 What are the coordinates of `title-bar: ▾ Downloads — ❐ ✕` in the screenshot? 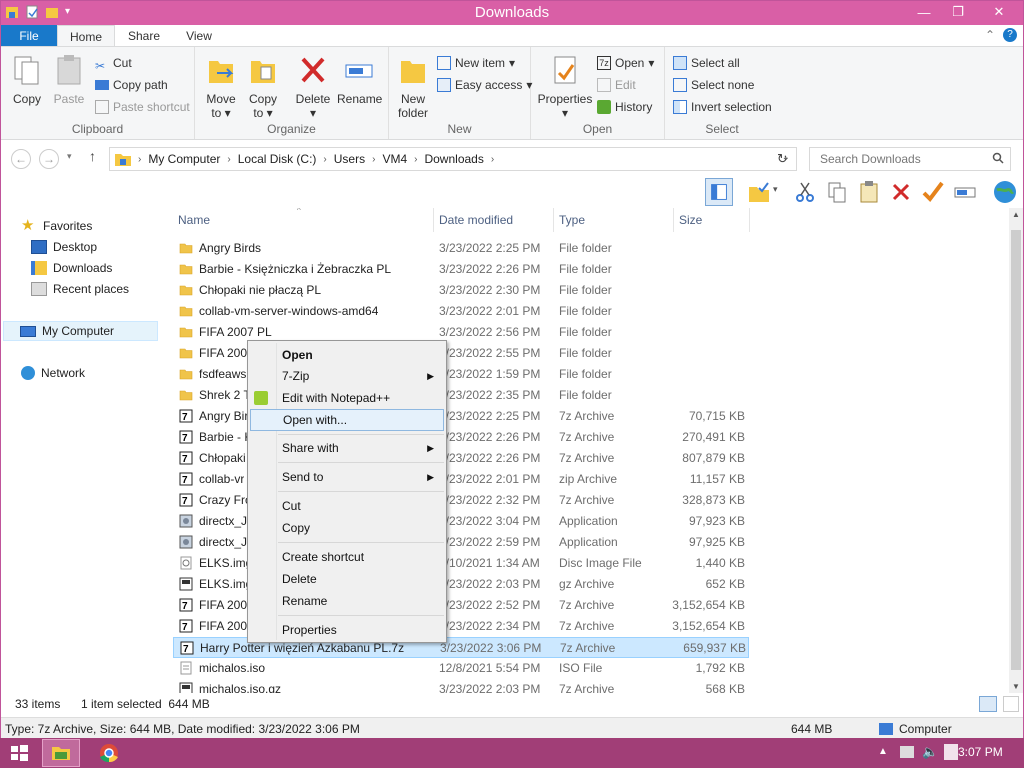 It's located at (512, 13).